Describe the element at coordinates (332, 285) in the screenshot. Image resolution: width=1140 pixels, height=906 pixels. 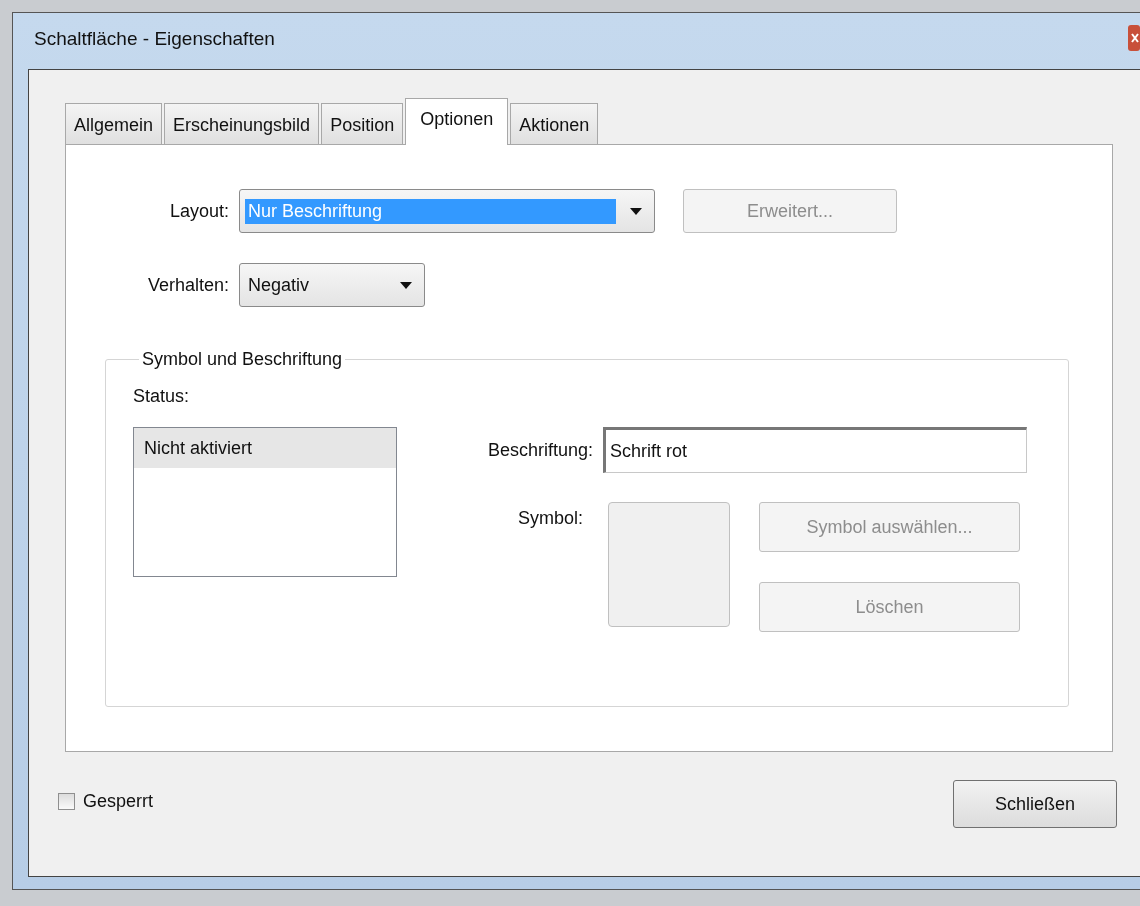
I see `behavior-dropdown: Negativ` at that location.